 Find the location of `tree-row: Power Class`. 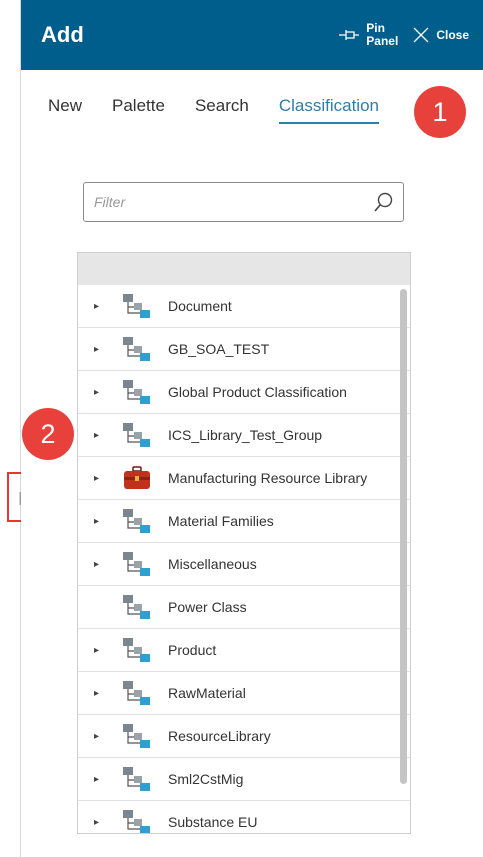

tree-row: Power Class is located at coordinates (244, 607).